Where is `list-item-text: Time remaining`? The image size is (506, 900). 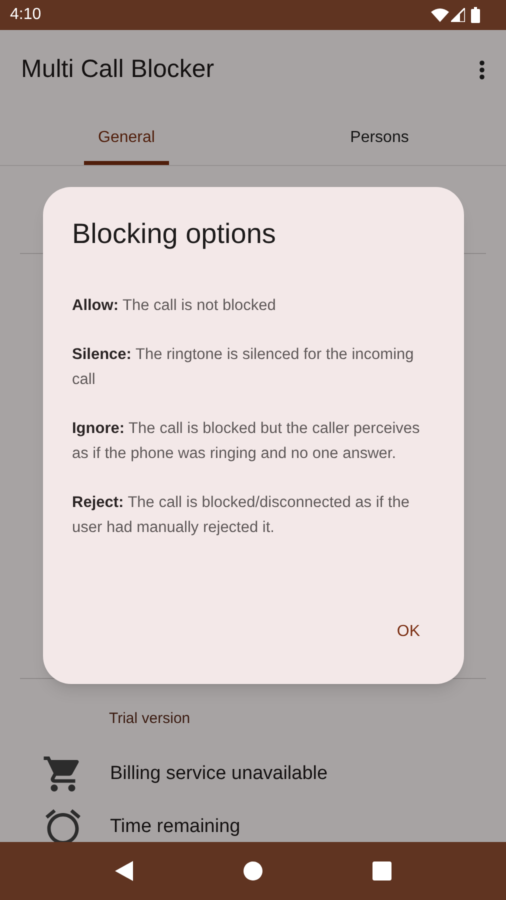
list-item-text: Time remaining is located at coordinates (175, 826).